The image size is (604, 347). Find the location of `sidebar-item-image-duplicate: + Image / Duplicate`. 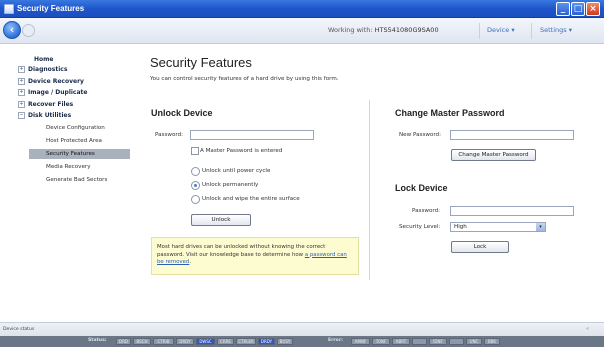

sidebar-item-image-duplicate: + Image / Duplicate is located at coordinates (52, 93).